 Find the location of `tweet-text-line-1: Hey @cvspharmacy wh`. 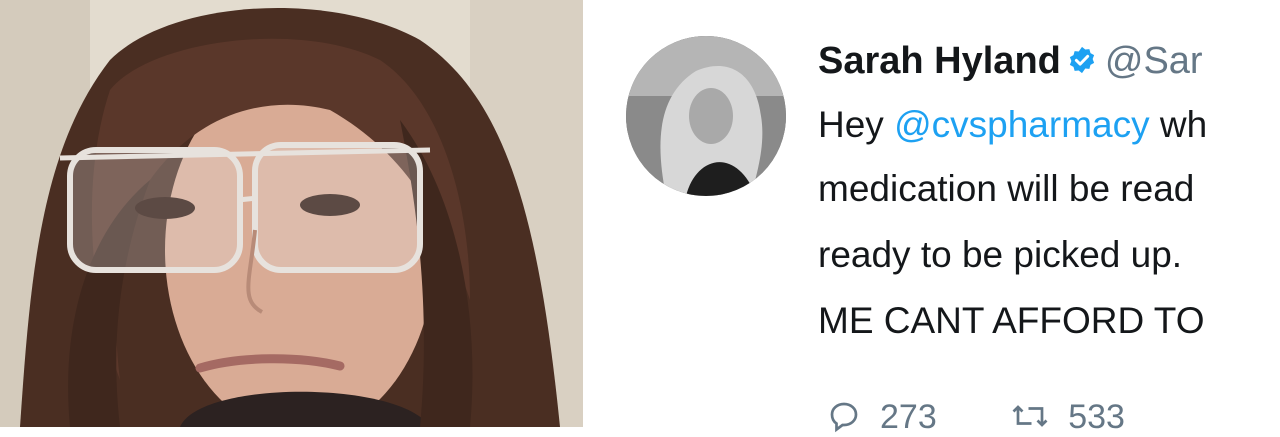

tweet-text-line-1: Hey @cvspharmacy wh is located at coordinates (1012, 125).